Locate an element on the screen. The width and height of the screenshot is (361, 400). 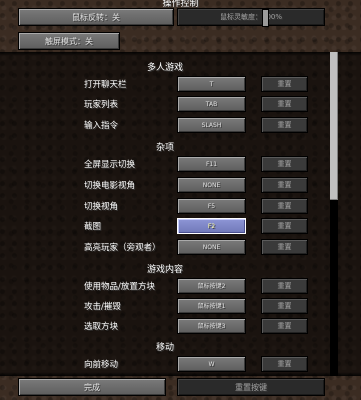
category-multiplayer: 多人游戏 is located at coordinates (164, 68).